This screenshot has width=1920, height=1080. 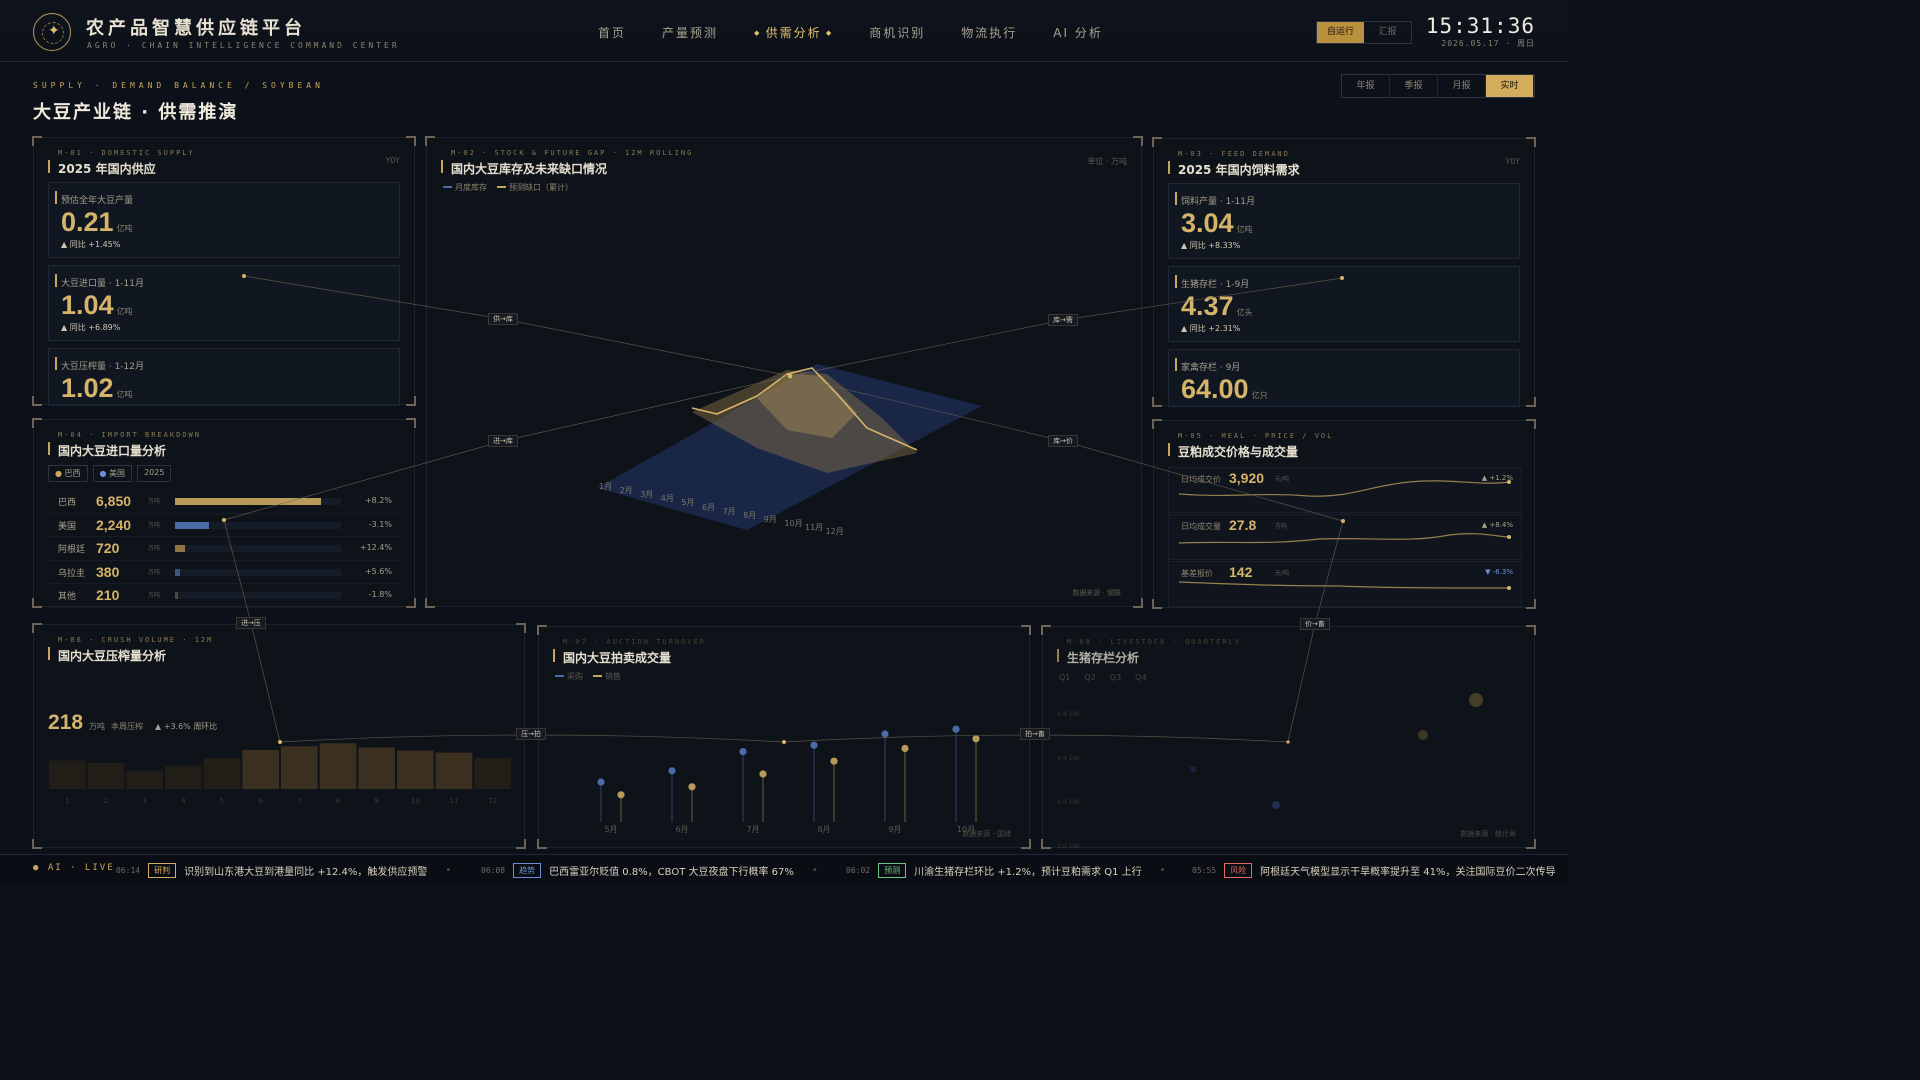 What do you see at coordinates (68, 473) in the screenshot?
I see `filter-brazil: ● 巴西` at bounding box center [68, 473].